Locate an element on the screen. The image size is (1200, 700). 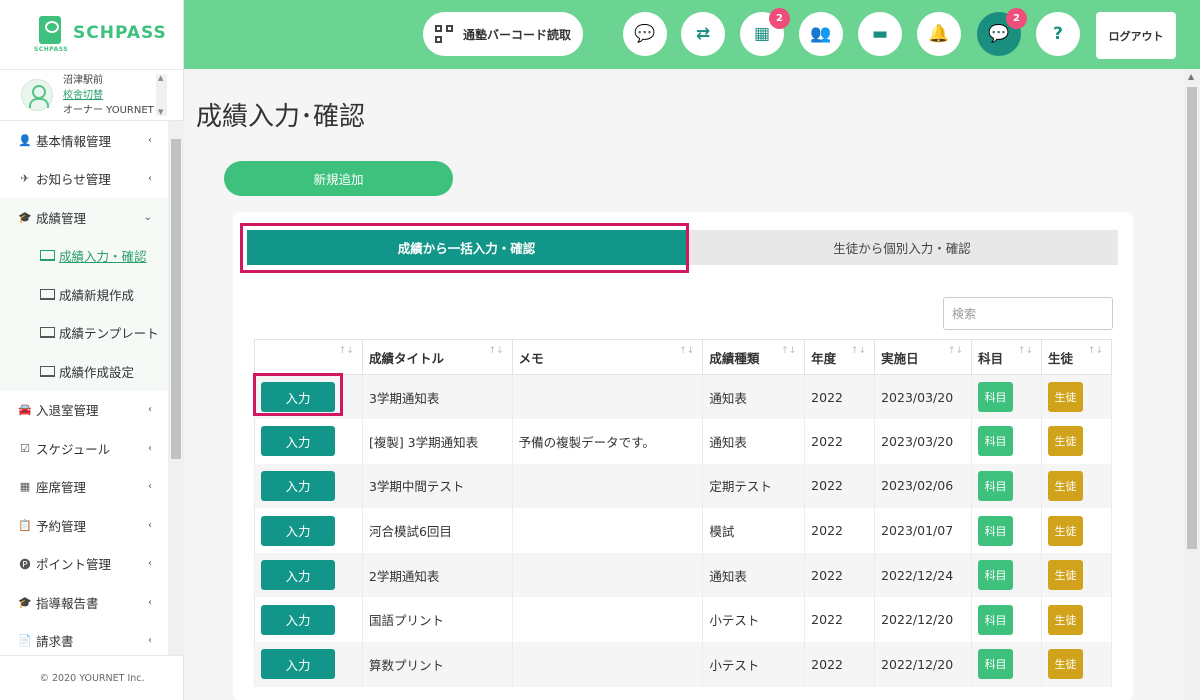
cell-date: 2022/12/24 is located at coordinates (923, 575).